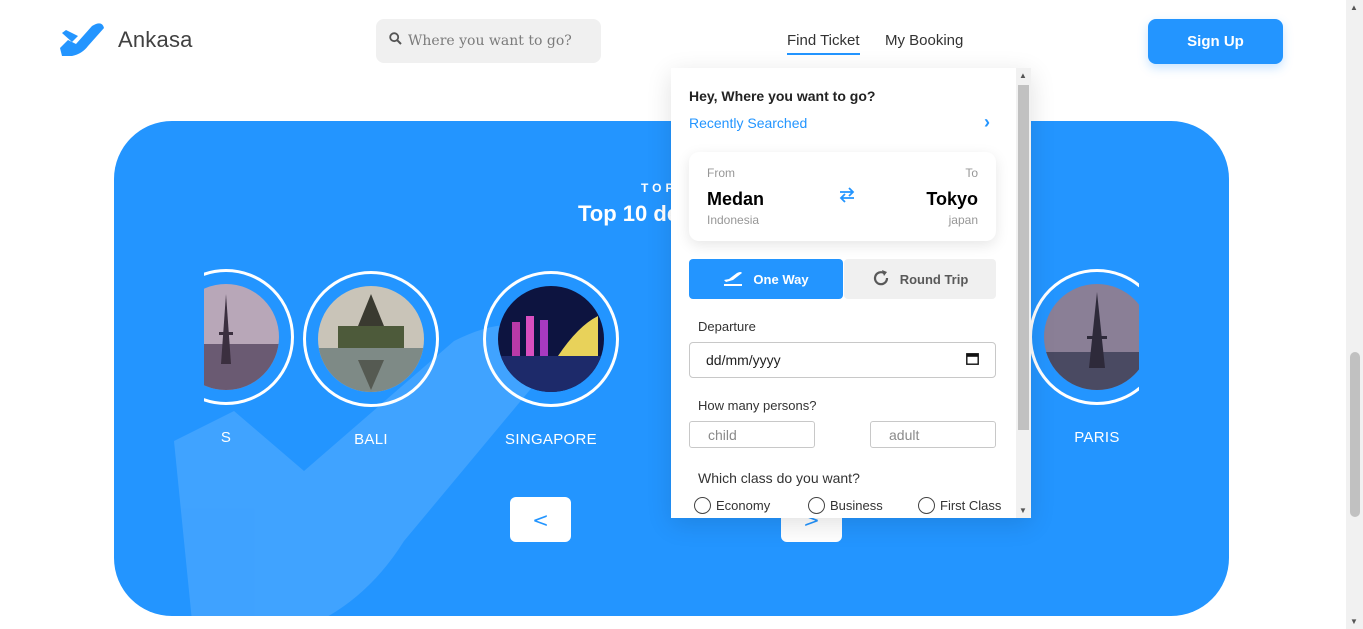  I want to click on popup-scrollbar: ▲ ▼, so click(1023, 293).